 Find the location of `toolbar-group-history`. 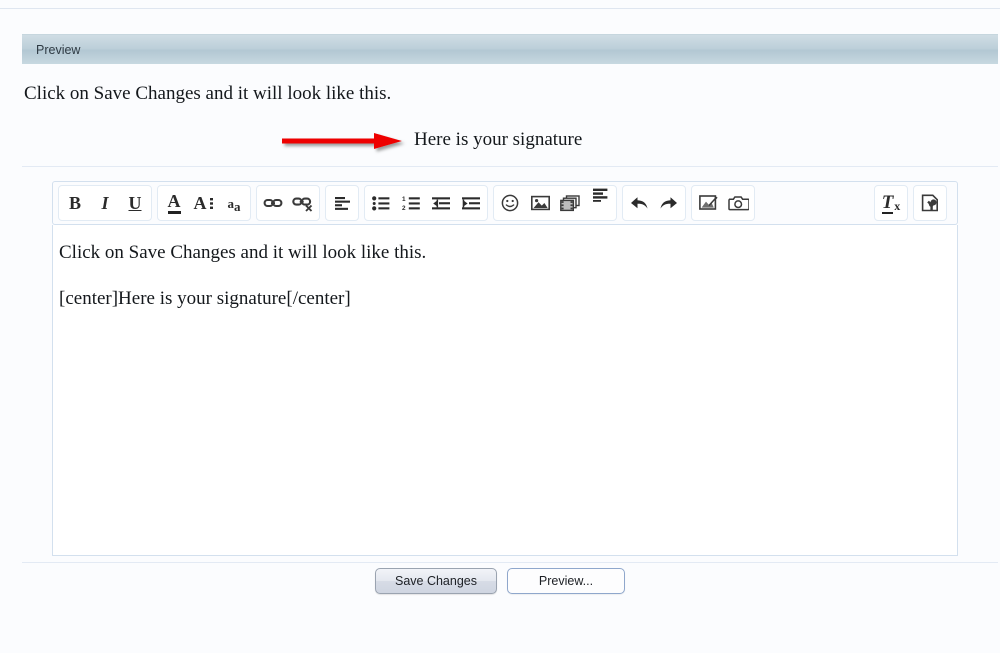

toolbar-group-history is located at coordinates (654, 203).